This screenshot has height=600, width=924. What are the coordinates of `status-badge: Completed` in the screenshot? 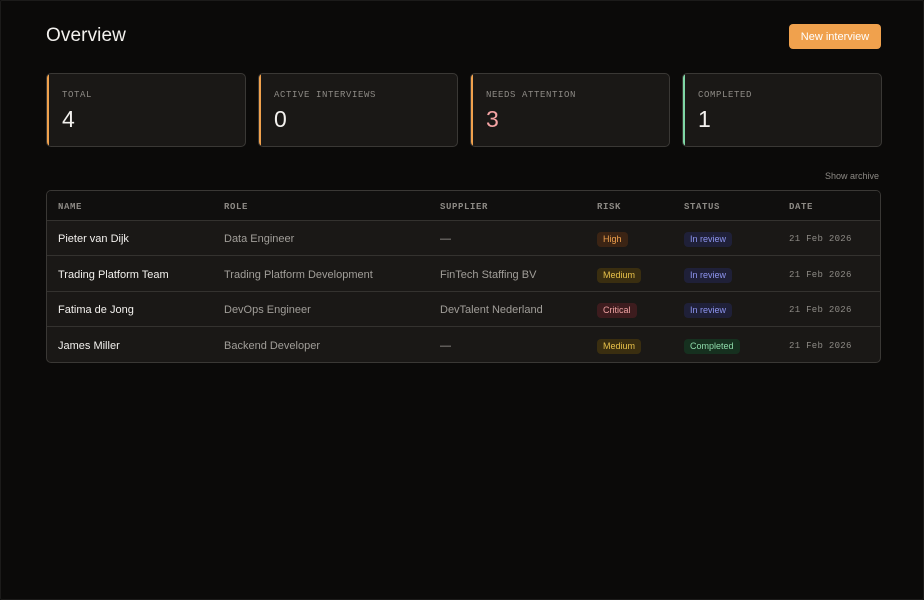 It's located at (712, 346).